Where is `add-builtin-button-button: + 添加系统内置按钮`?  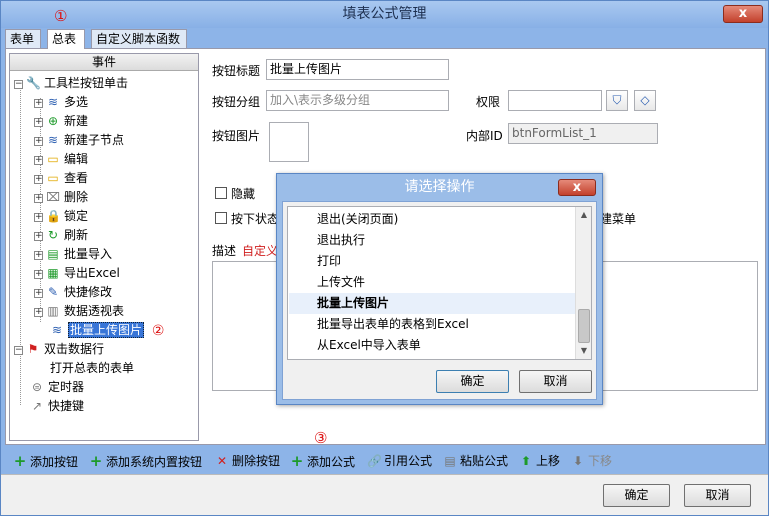
add-builtin-button-button: + 添加系统内置按钮 is located at coordinates (145, 461).